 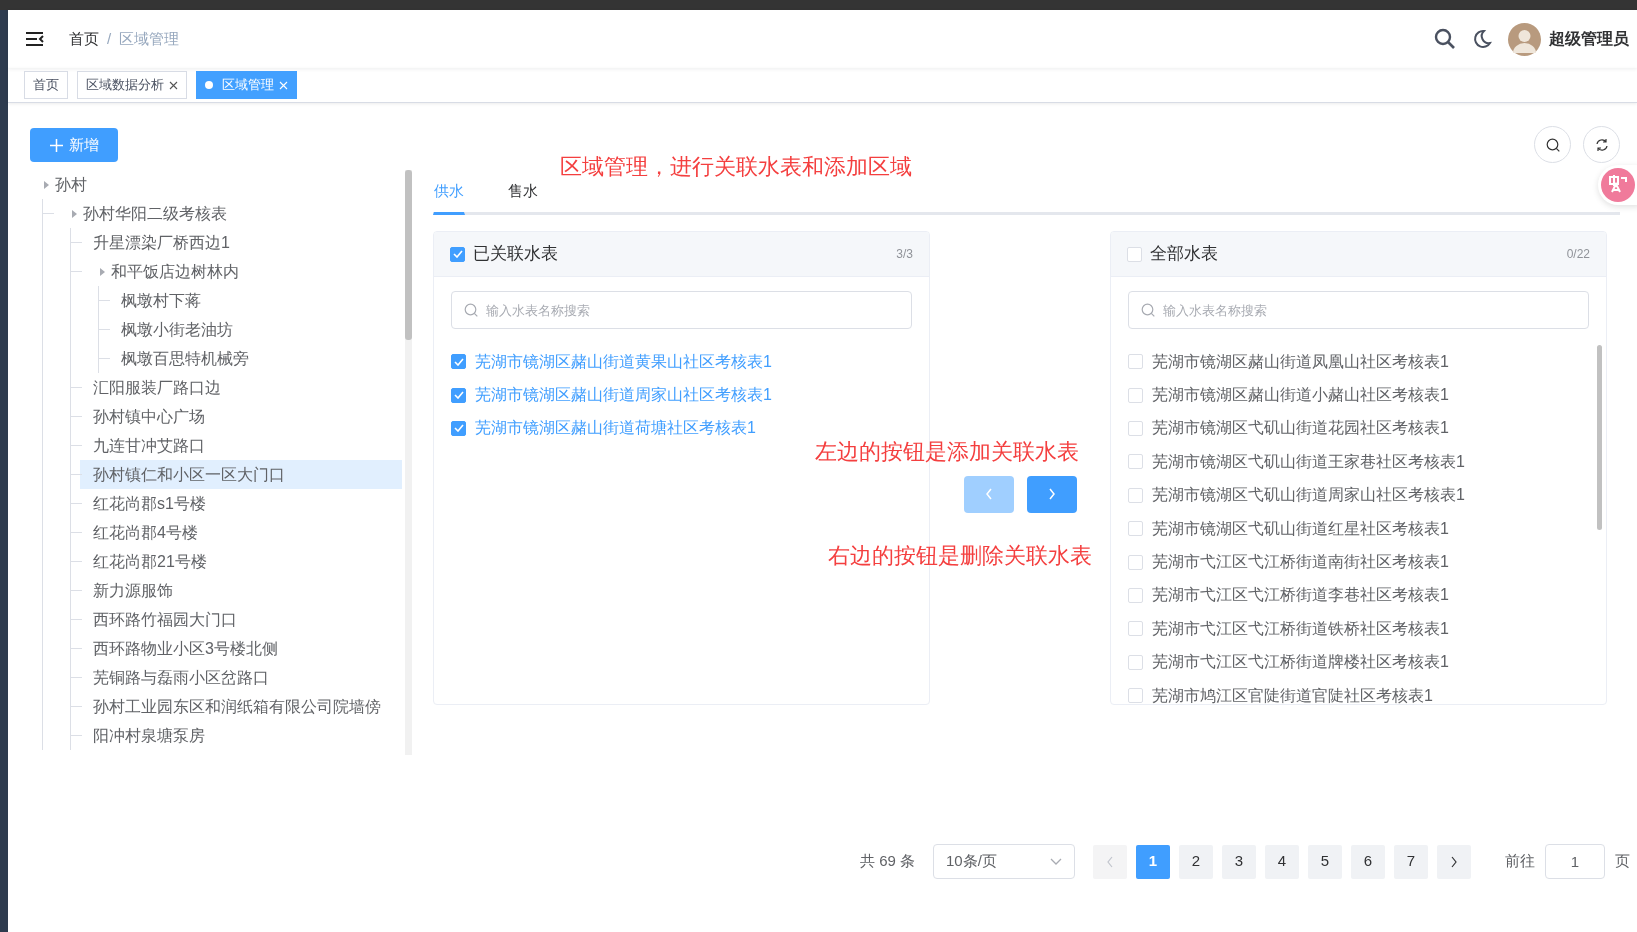 I want to click on list-item: 芜湖市镜湖区弋矶山街道红星社区考核表1, so click(x=1300, y=528).